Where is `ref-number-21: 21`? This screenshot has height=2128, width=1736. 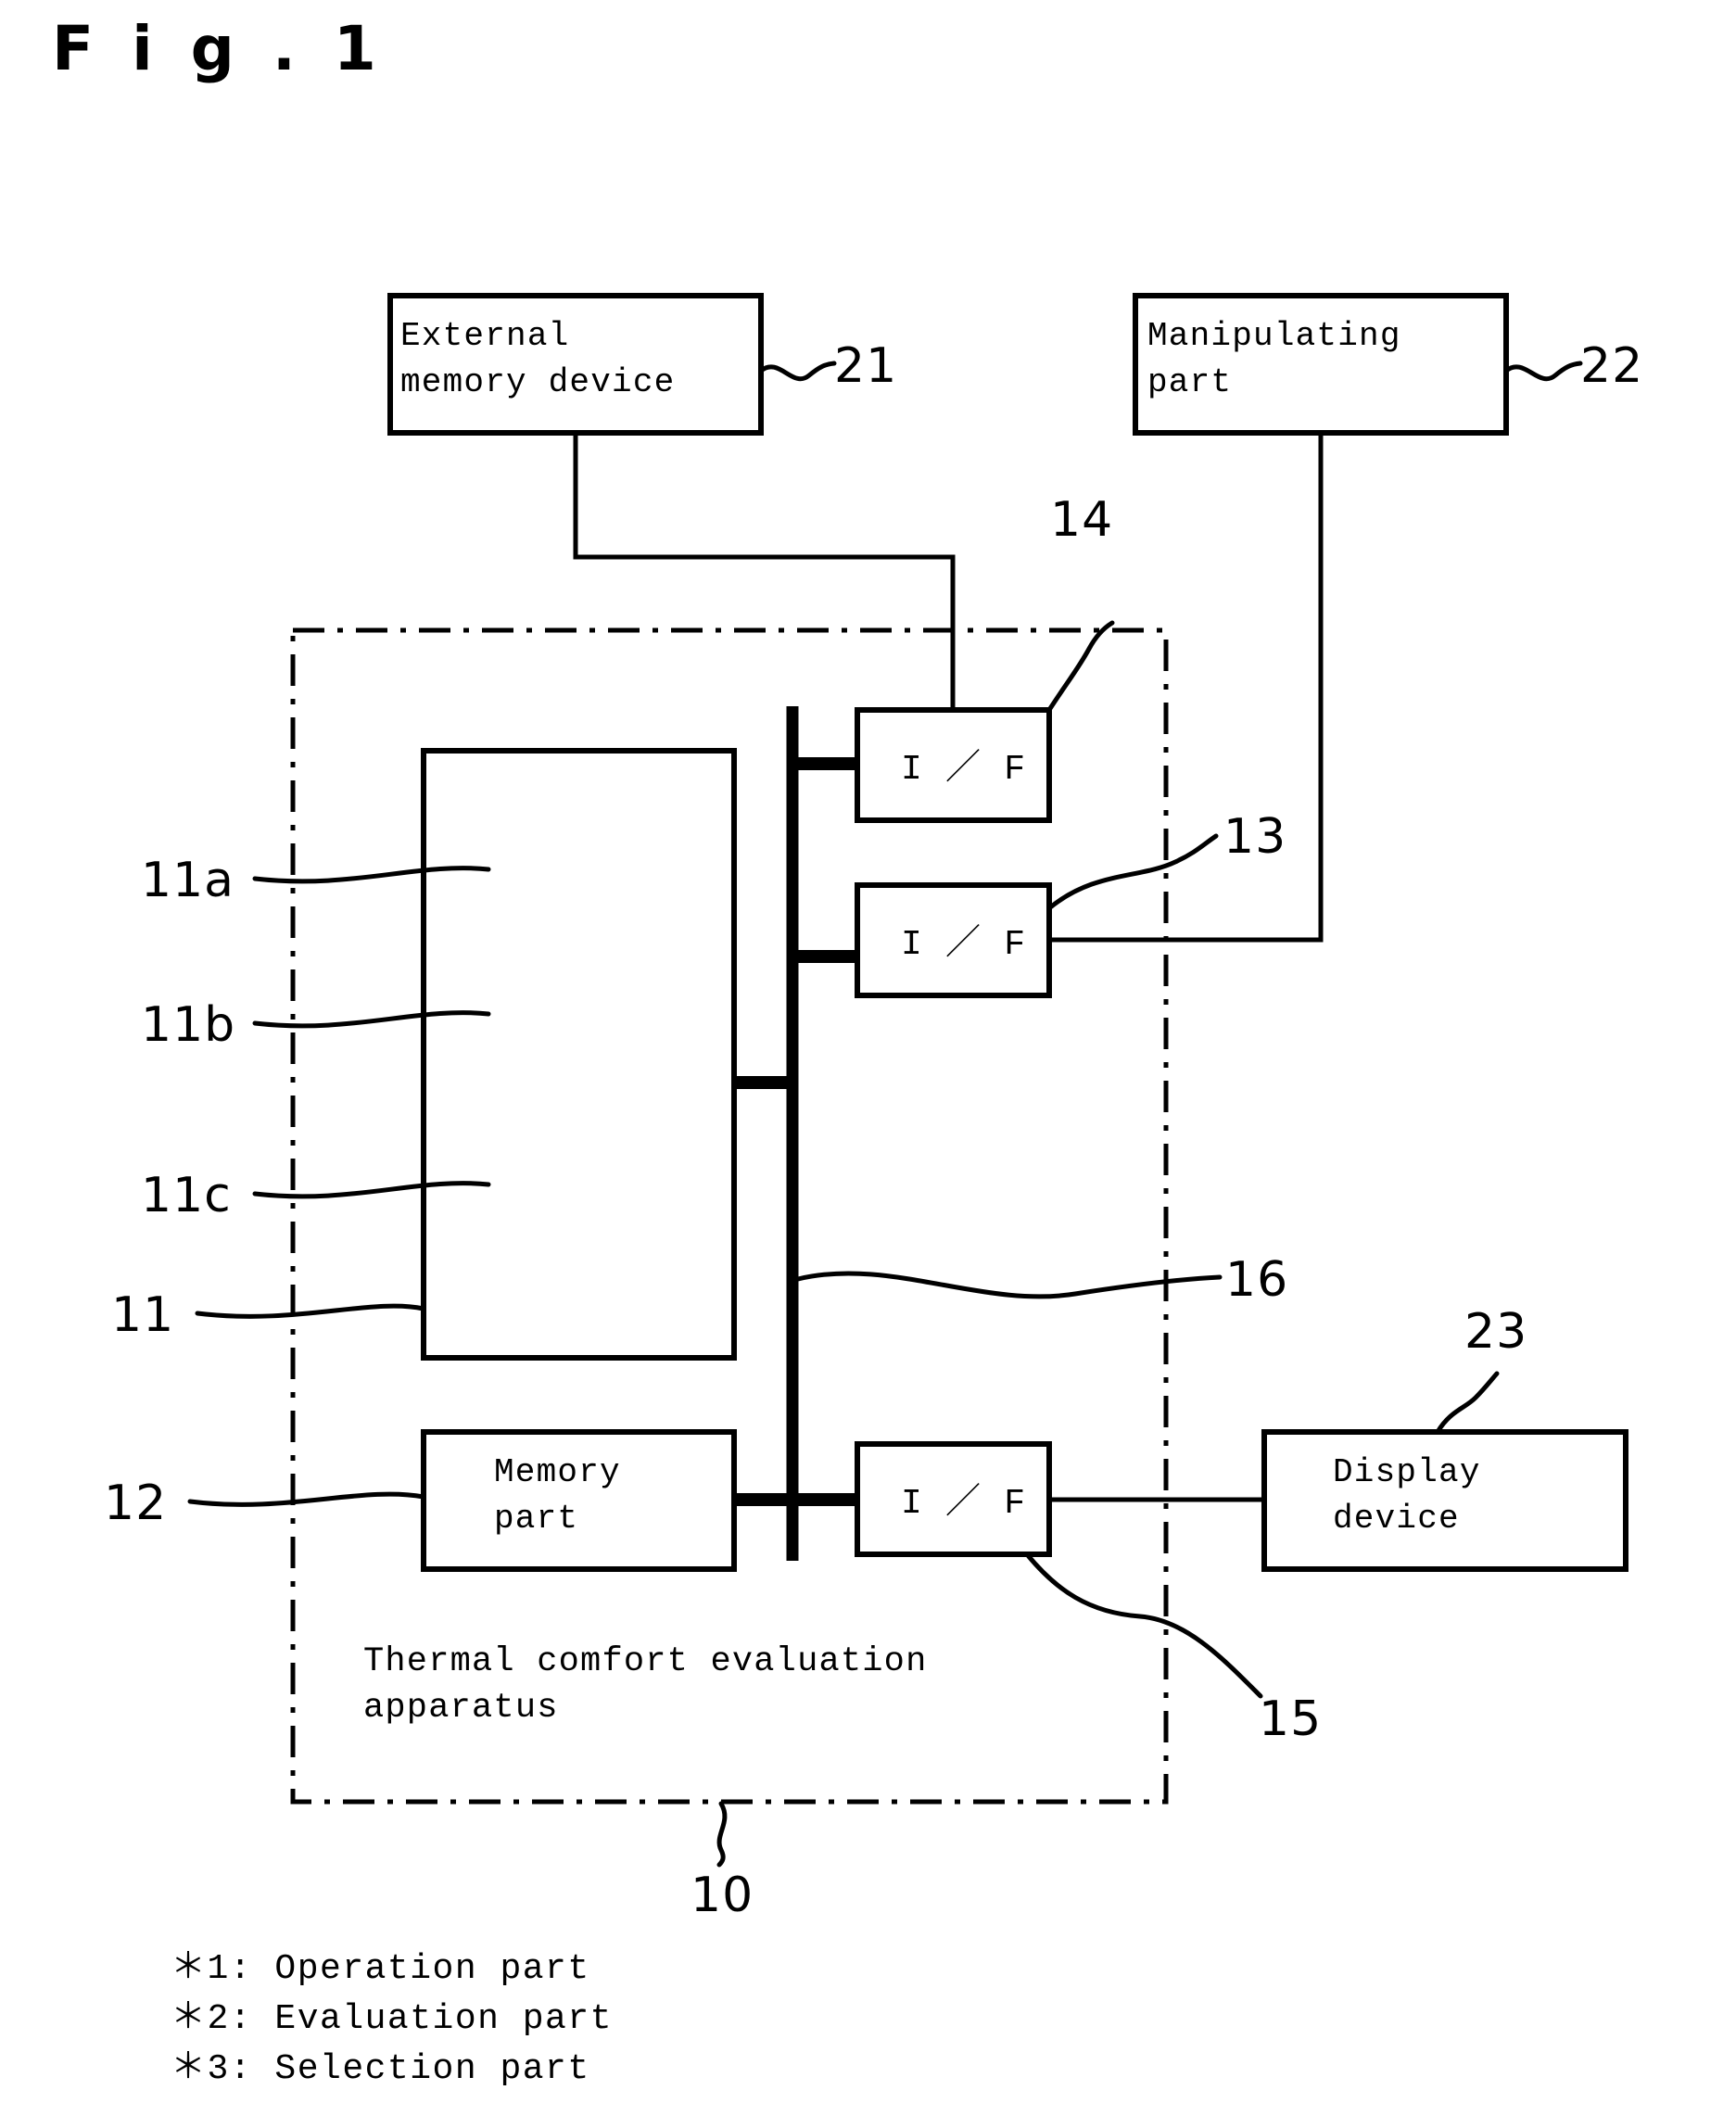
ref-number-21: 21 is located at coordinates (865, 366).